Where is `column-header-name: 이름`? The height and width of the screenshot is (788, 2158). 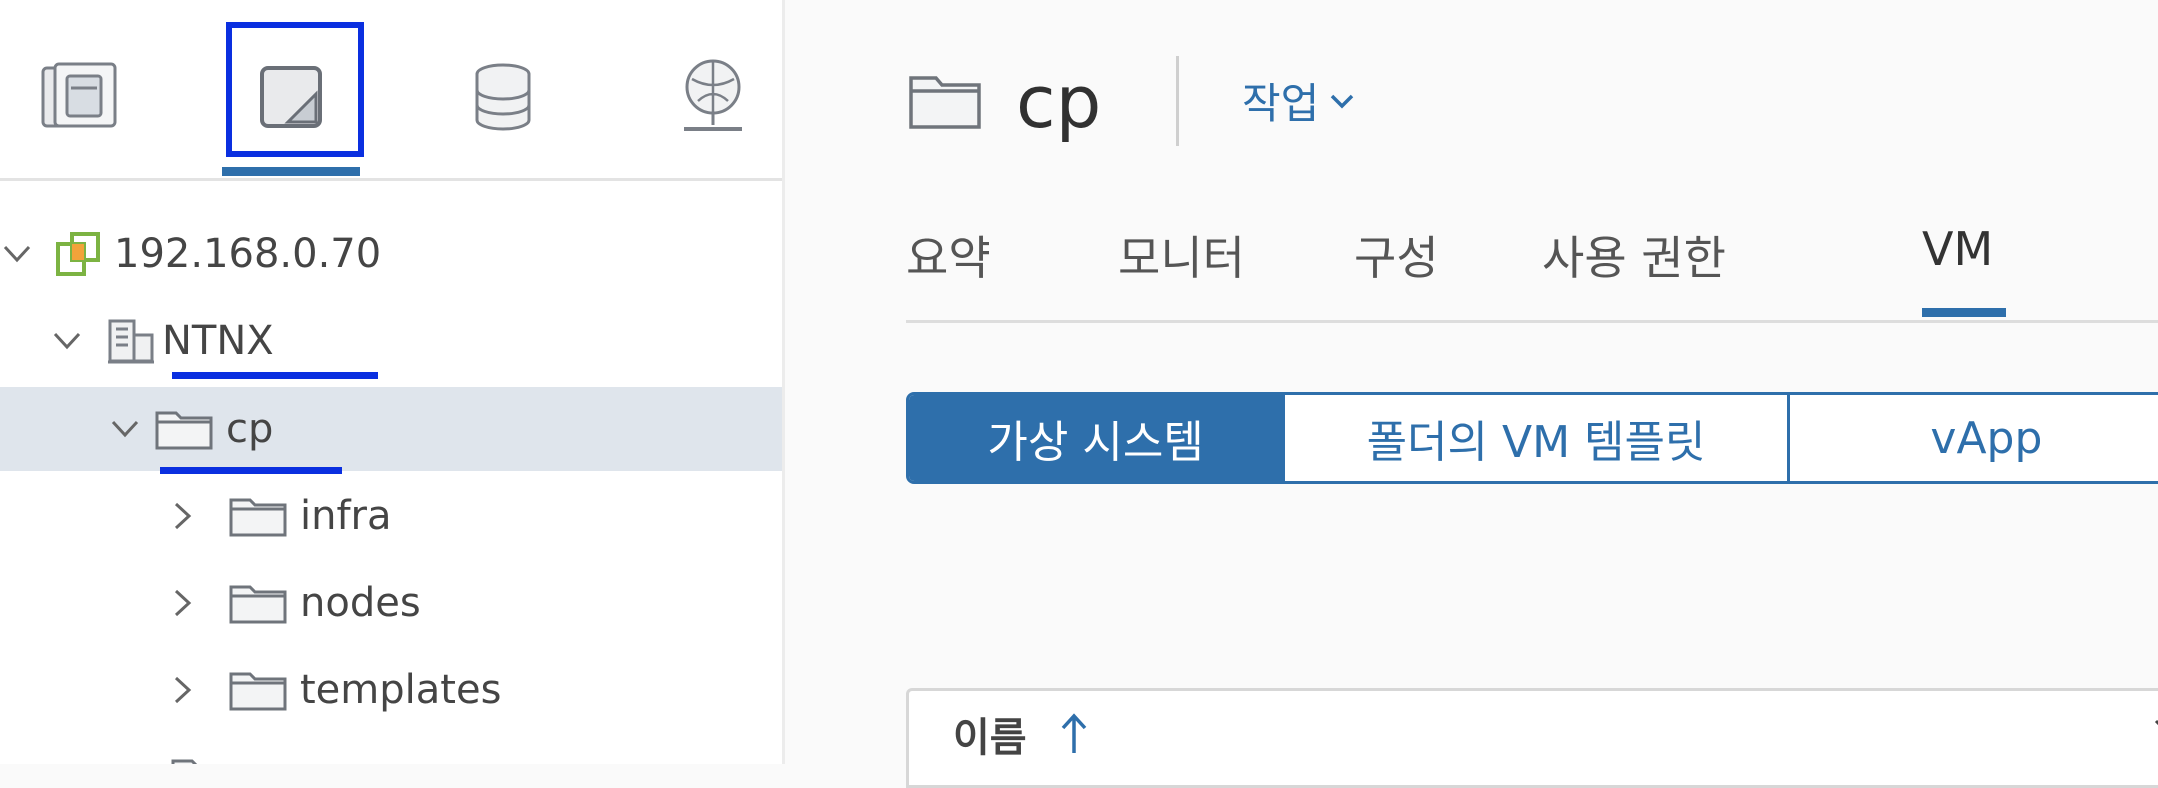 column-header-name: 이름 is located at coordinates (990, 734).